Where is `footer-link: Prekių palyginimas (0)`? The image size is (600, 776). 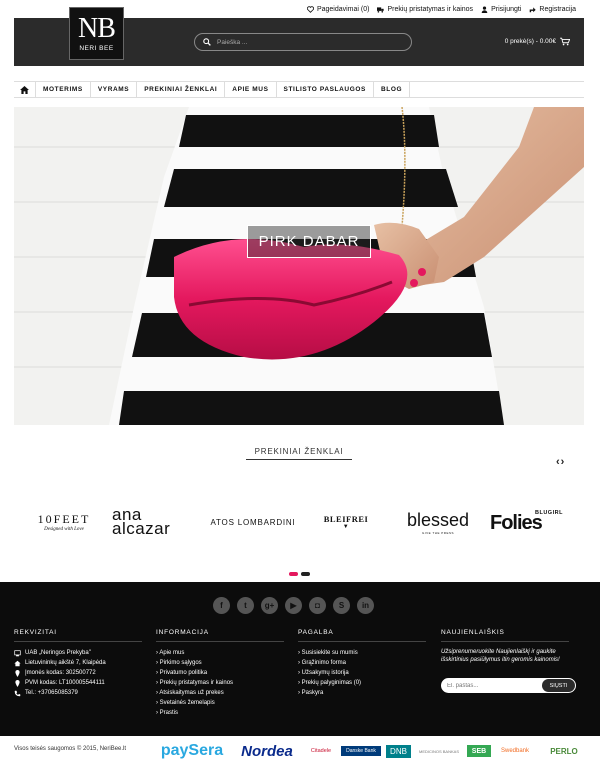 footer-link: Prekių palyginimas (0) is located at coordinates (362, 683).